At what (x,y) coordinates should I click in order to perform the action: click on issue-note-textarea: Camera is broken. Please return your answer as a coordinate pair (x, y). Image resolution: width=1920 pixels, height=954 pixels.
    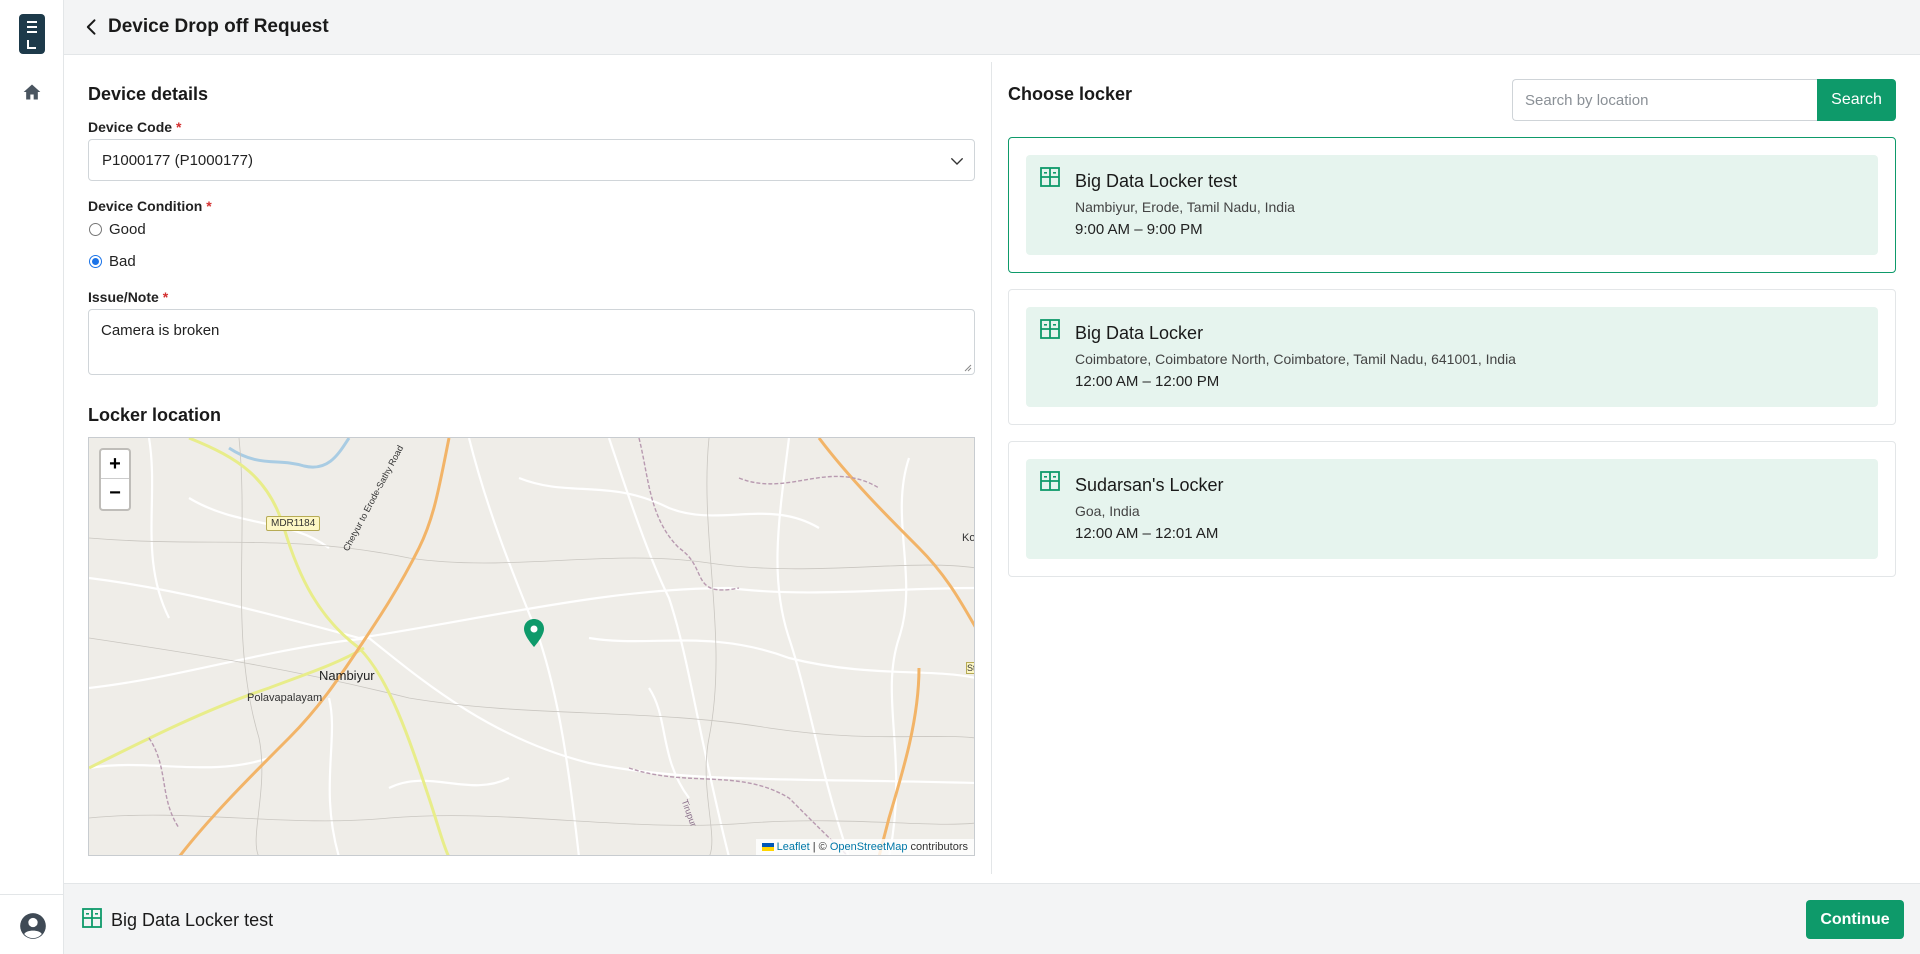
    Looking at the image, I should click on (531, 342).